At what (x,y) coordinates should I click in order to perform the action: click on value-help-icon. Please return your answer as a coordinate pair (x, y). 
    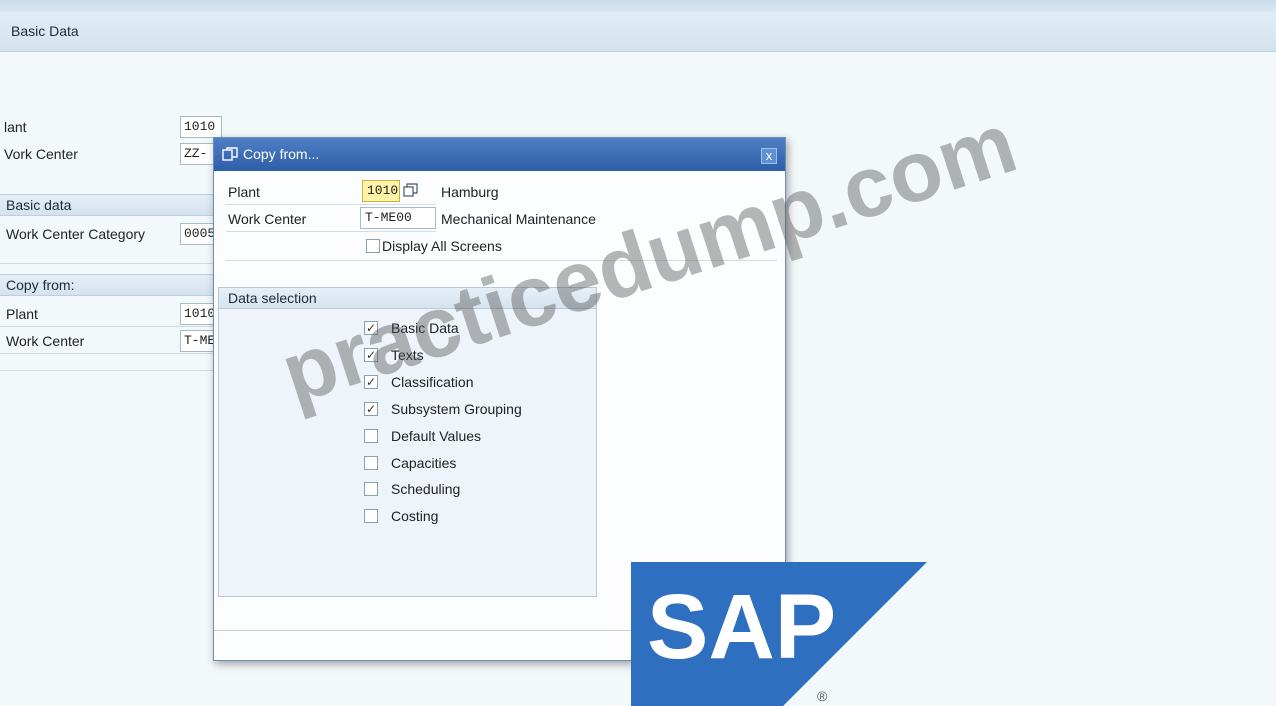
    Looking at the image, I should click on (410, 190).